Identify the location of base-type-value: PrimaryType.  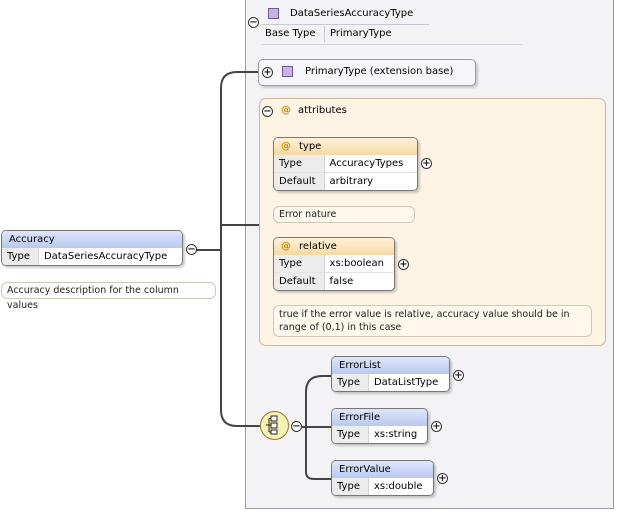
(361, 33).